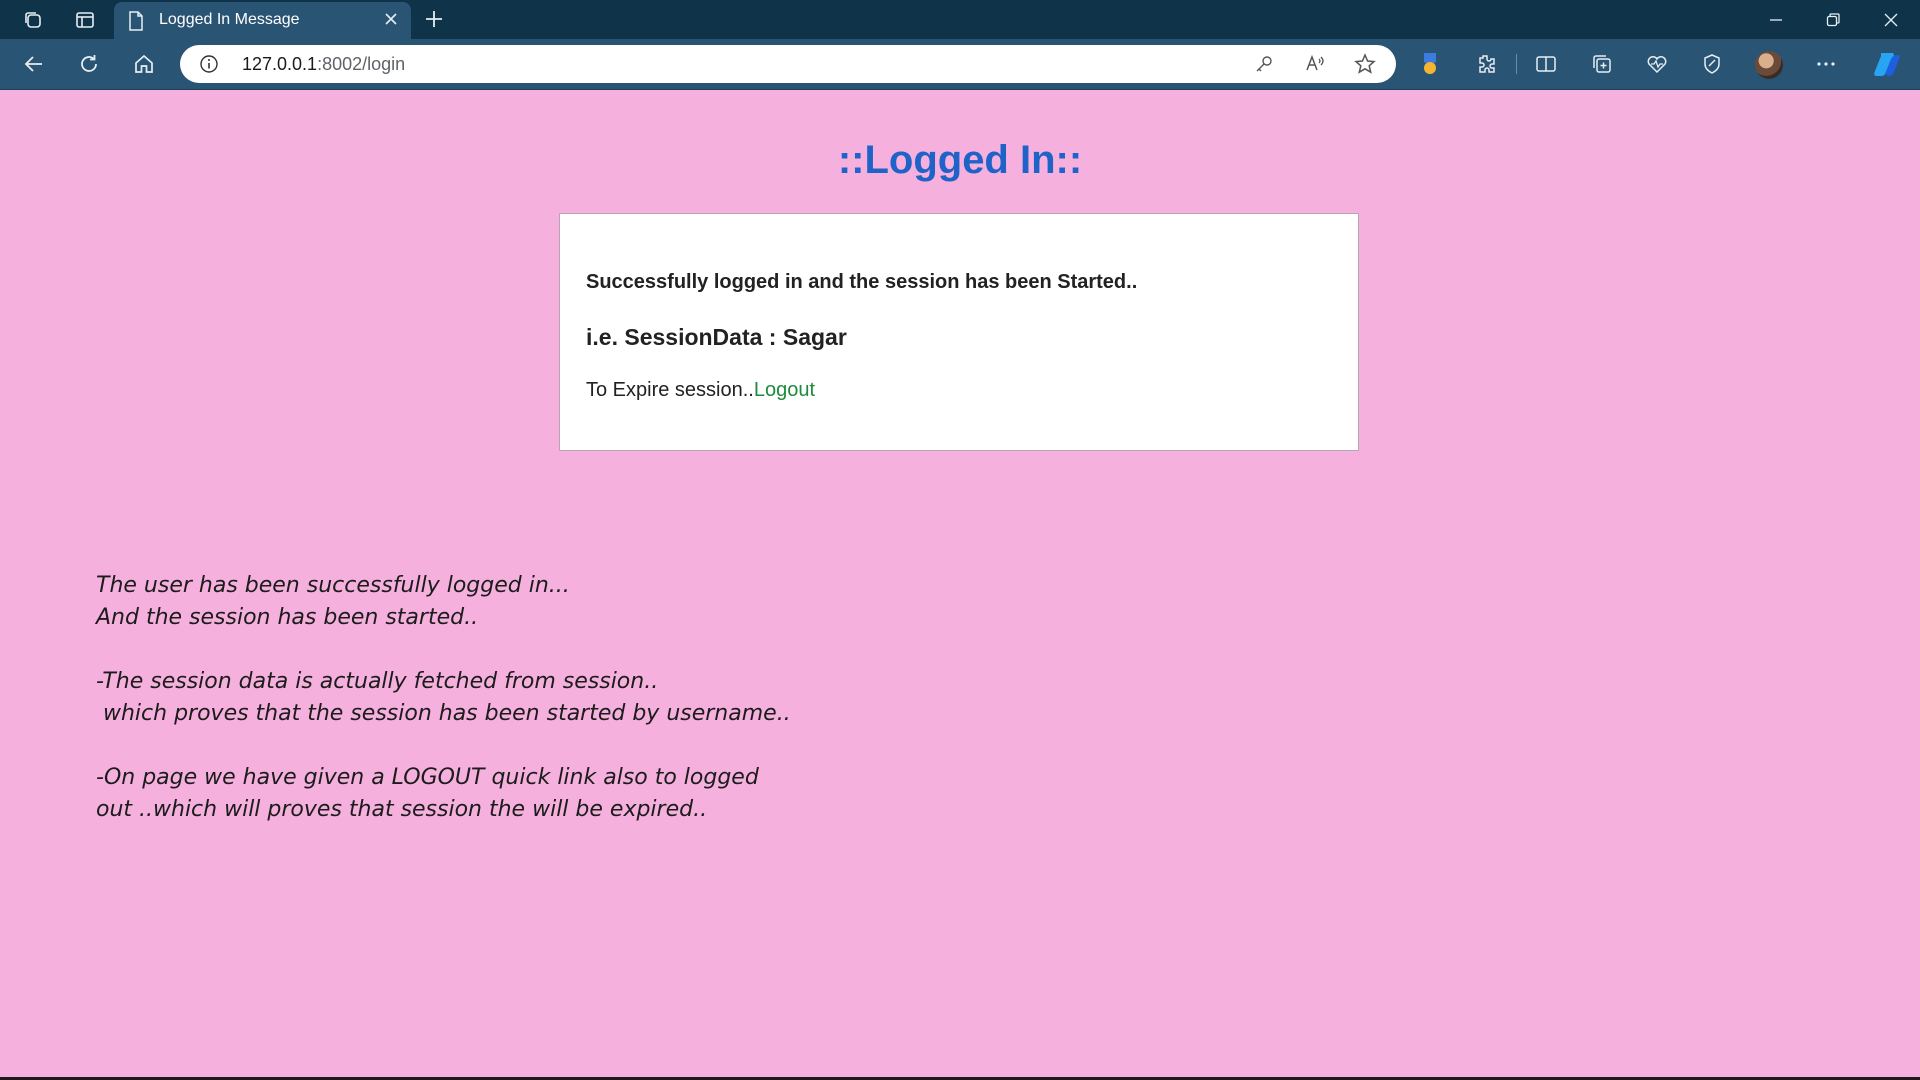 This screenshot has width=1920, height=1080. Describe the element at coordinates (960, 160) in the screenshot. I see `page-heading: ::Logged In::` at that location.